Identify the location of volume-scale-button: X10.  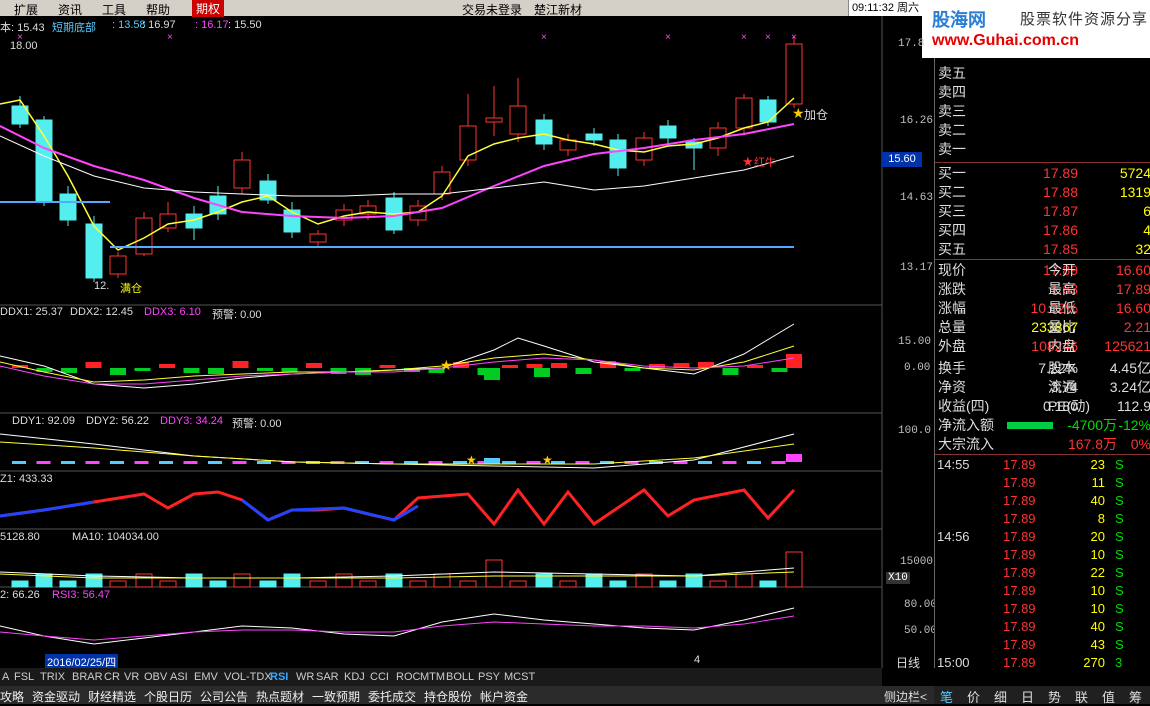
(898, 578).